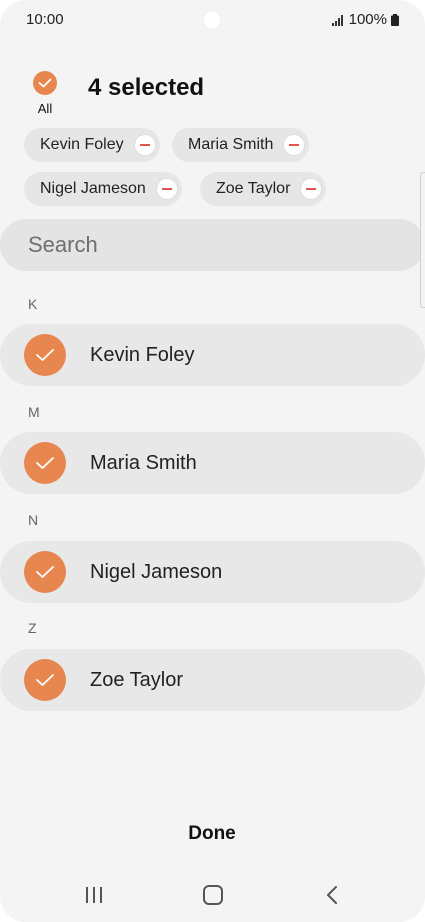 The image size is (425, 922). What do you see at coordinates (45, 108) in the screenshot?
I see `select-all-label: All` at bounding box center [45, 108].